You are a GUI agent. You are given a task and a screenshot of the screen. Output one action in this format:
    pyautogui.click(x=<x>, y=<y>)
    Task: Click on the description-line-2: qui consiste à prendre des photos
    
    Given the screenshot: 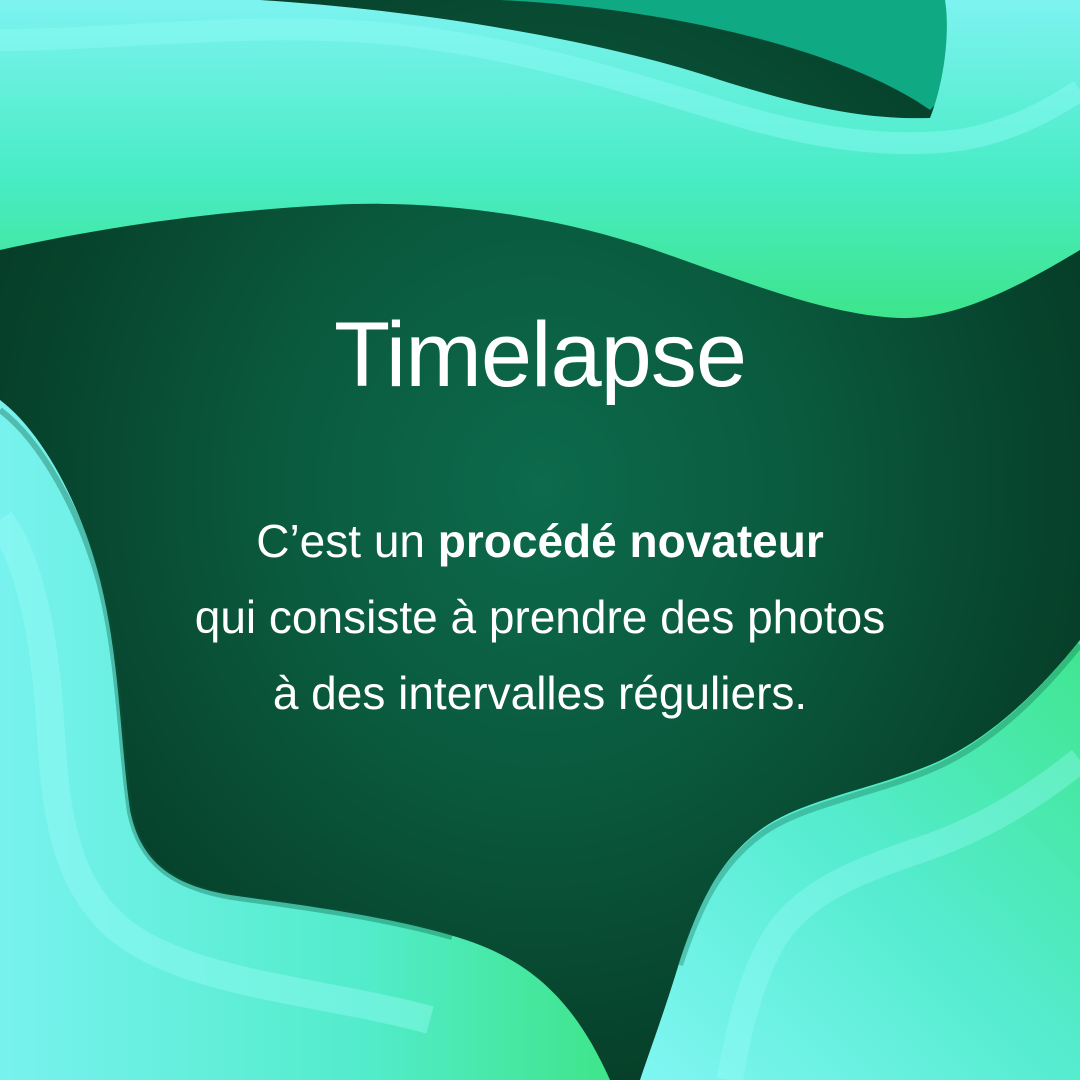 What is the action you would take?
    pyautogui.click(x=540, y=617)
    